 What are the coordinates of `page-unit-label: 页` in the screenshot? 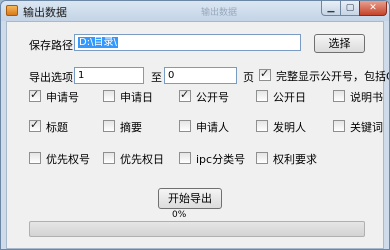 It's located at (248, 77).